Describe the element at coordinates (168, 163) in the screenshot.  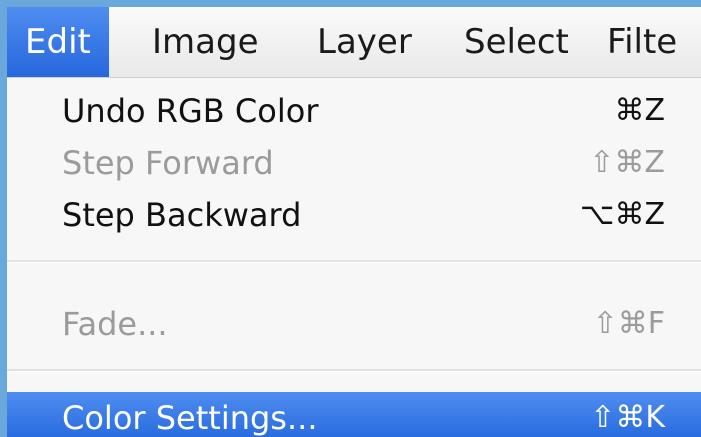
I see `menu-item-label: Step Forward` at that location.